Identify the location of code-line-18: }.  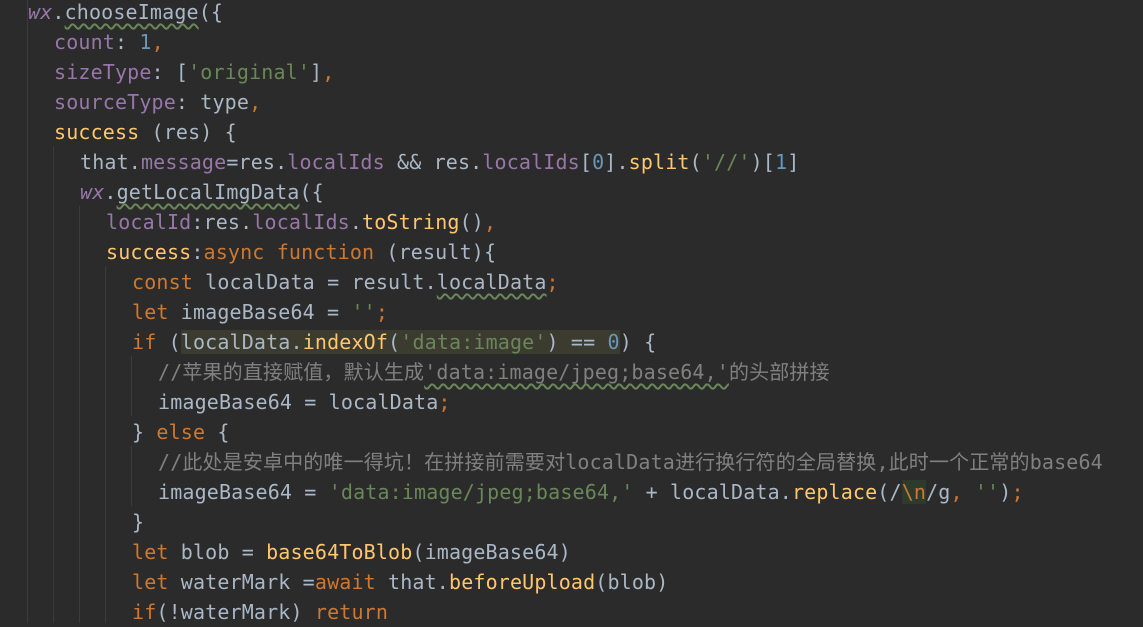
(138, 522).